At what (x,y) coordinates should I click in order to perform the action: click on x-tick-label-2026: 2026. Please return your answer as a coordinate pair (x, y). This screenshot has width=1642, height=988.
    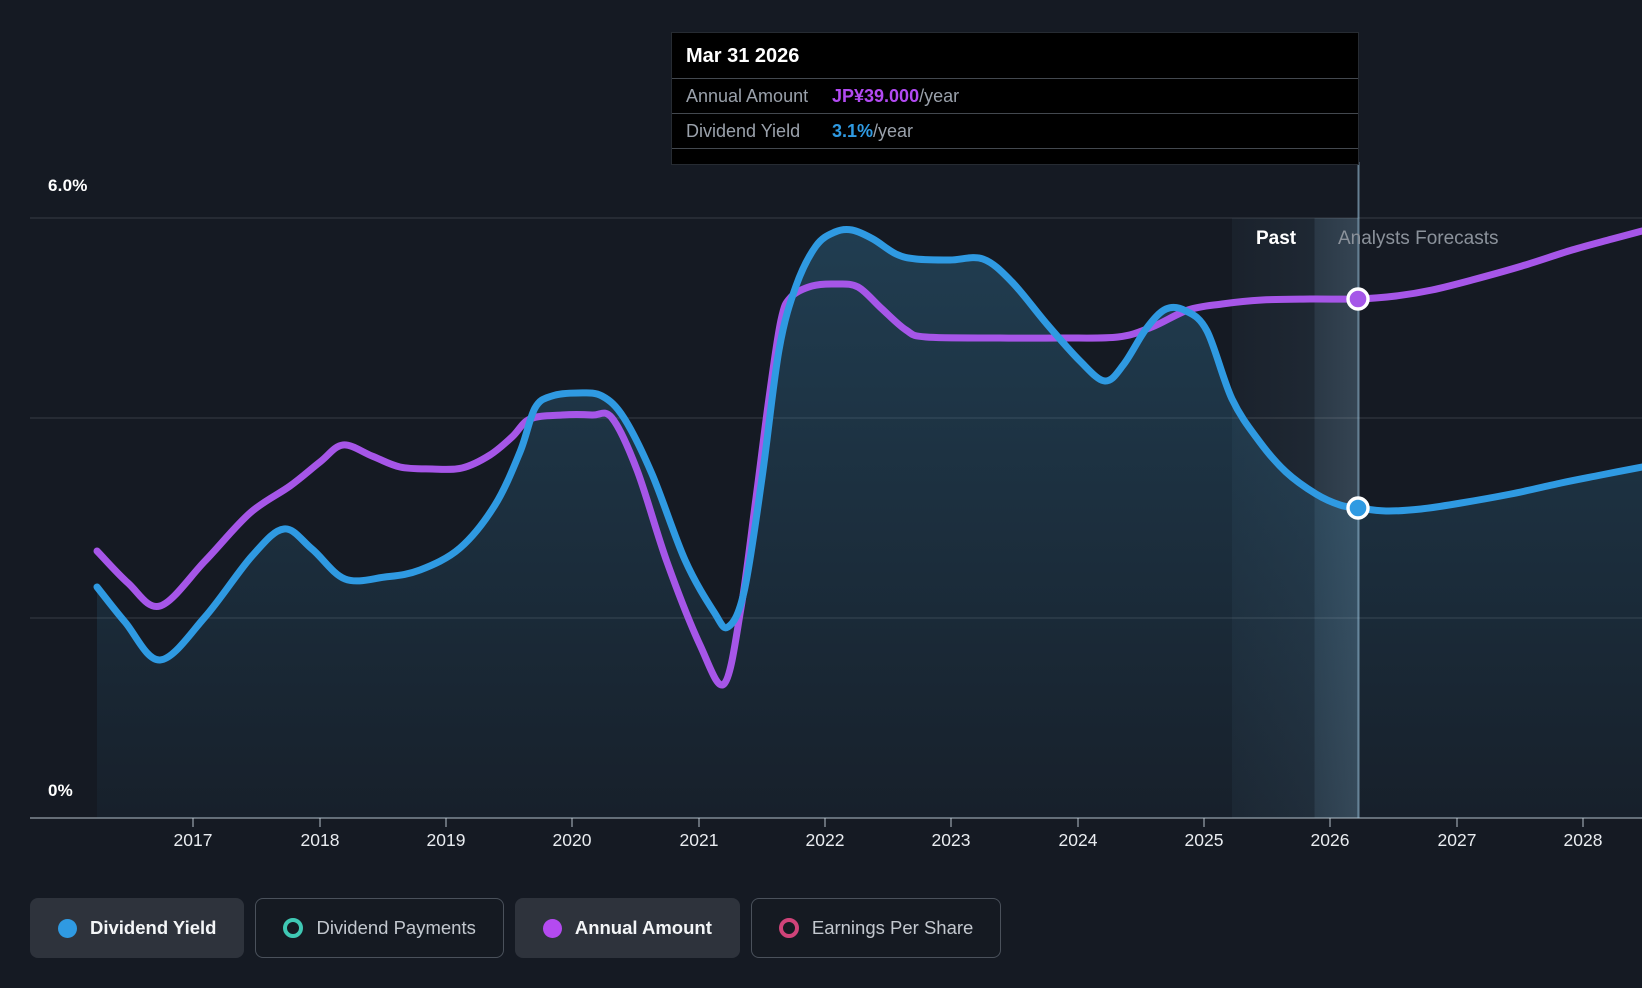
    Looking at the image, I should click on (1330, 840).